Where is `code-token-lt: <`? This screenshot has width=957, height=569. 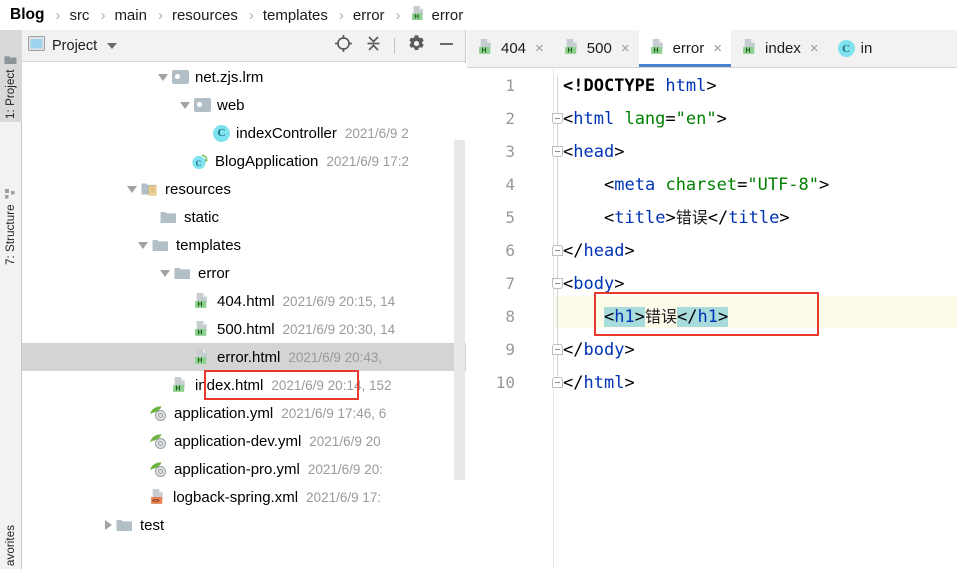 code-token-lt: < is located at coordinates (609, 185).